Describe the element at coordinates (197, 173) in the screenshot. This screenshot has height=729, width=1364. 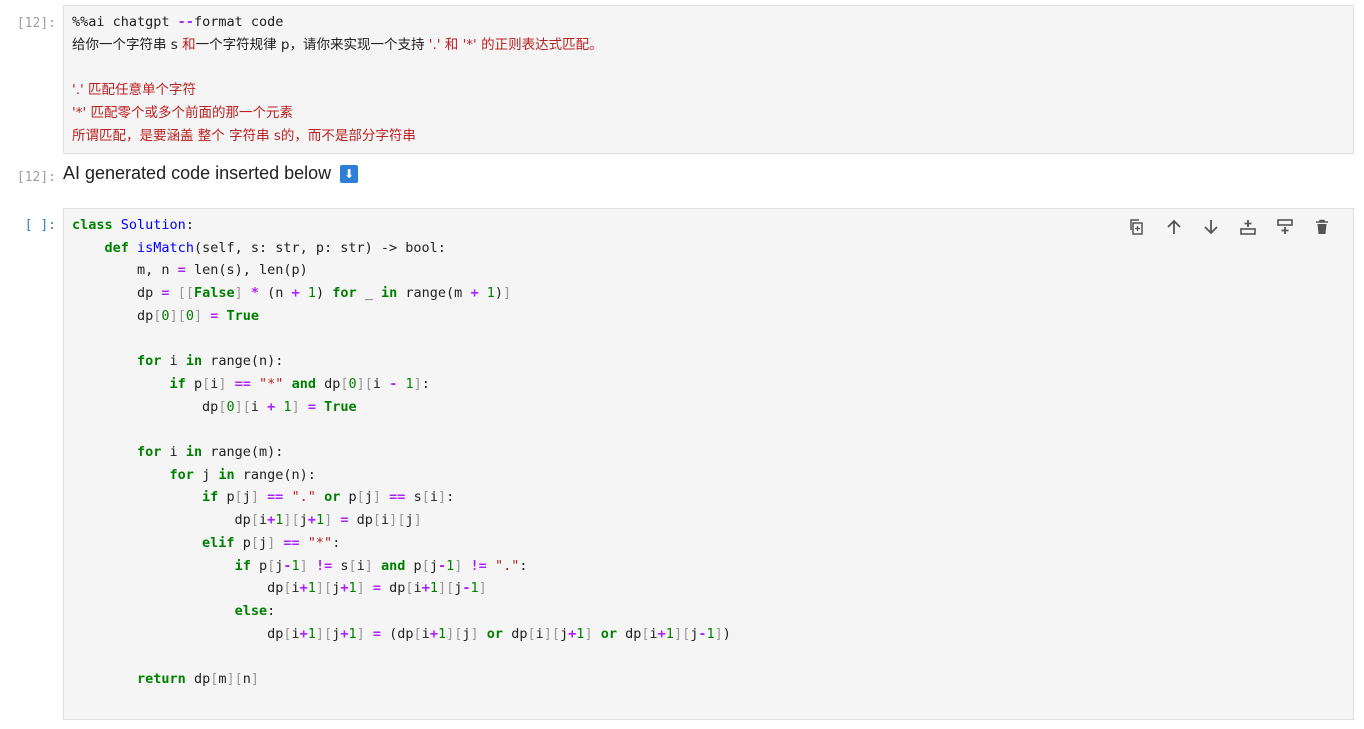
I see `output-text: AI generated code inserted below` at that location.